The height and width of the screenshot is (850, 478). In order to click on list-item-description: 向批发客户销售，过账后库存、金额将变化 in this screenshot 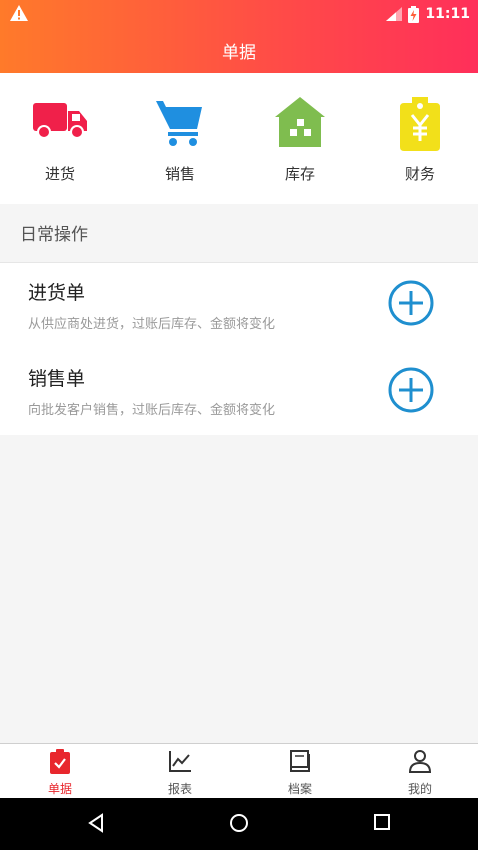, I will do `click(152, 410)`.